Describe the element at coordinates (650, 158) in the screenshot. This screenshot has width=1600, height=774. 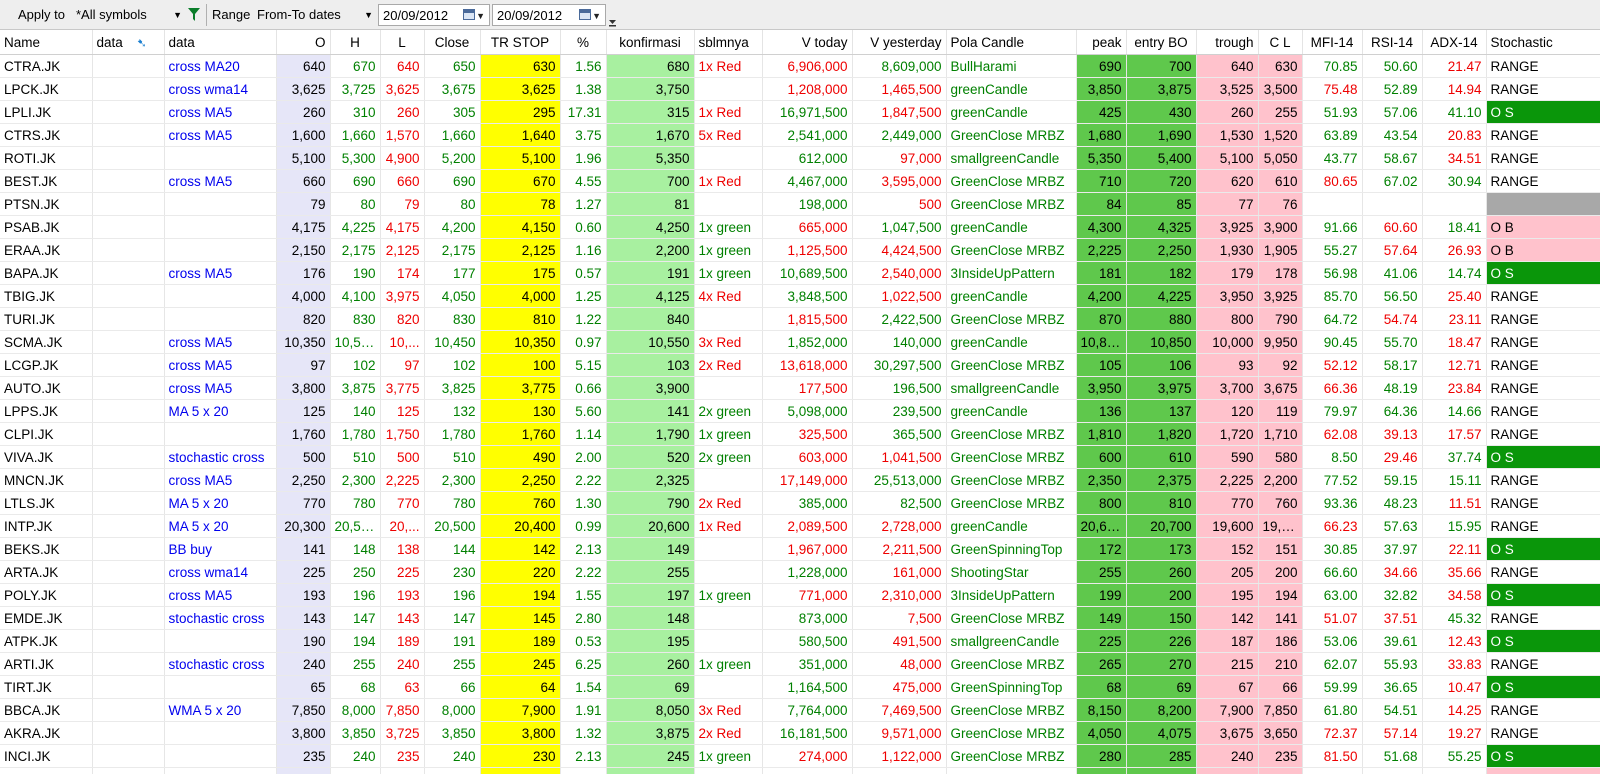
I see `cell-konfirmasi: 5,350` at that location.